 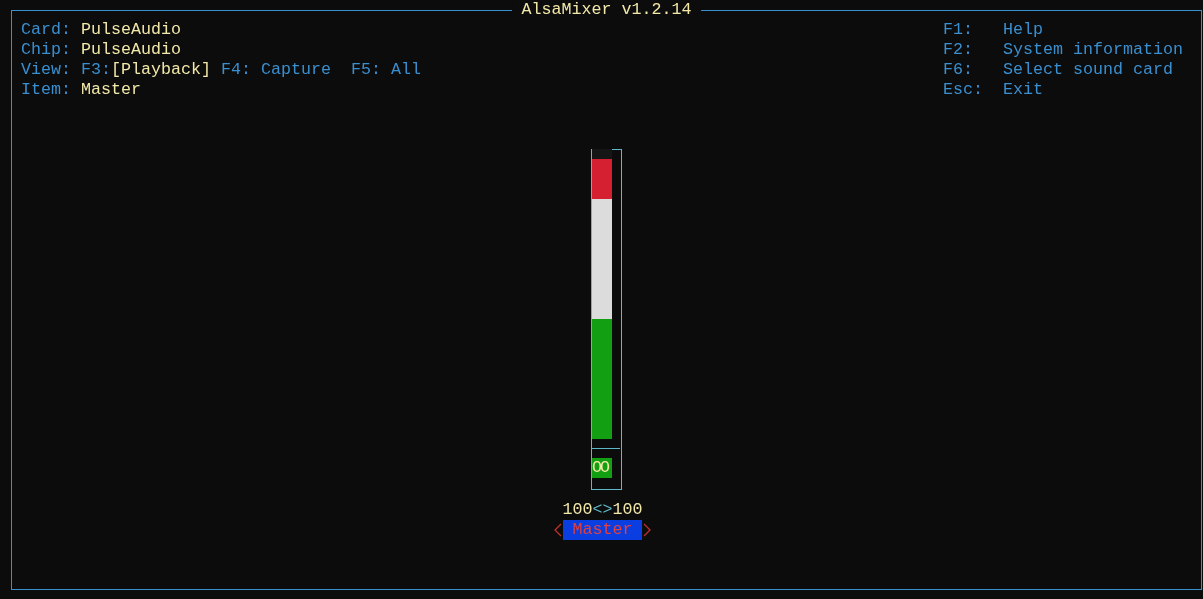 What do you see at coordinates (602, 468) in the screenshot?
I see `mute-indicator: OO` at bounding box center [602, 468].